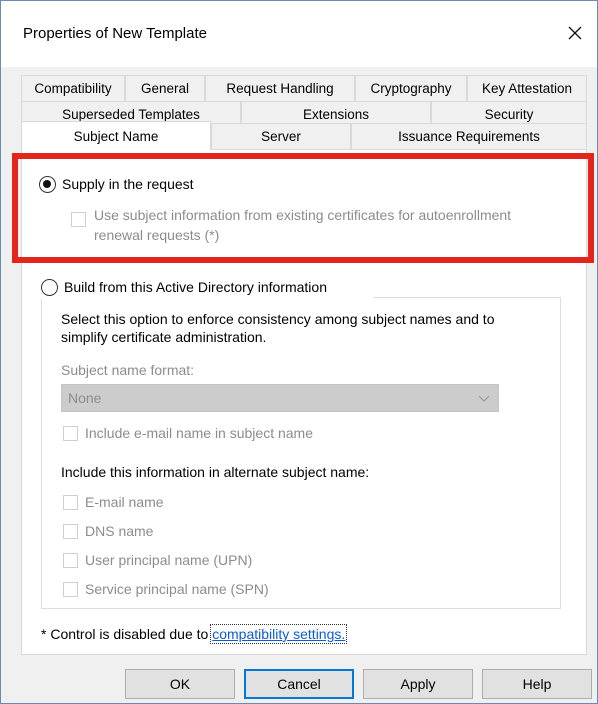 This screenshot has height=704, width=598. I want to click on compatibility-settings-link: compatibility settings., so click(278, 634).